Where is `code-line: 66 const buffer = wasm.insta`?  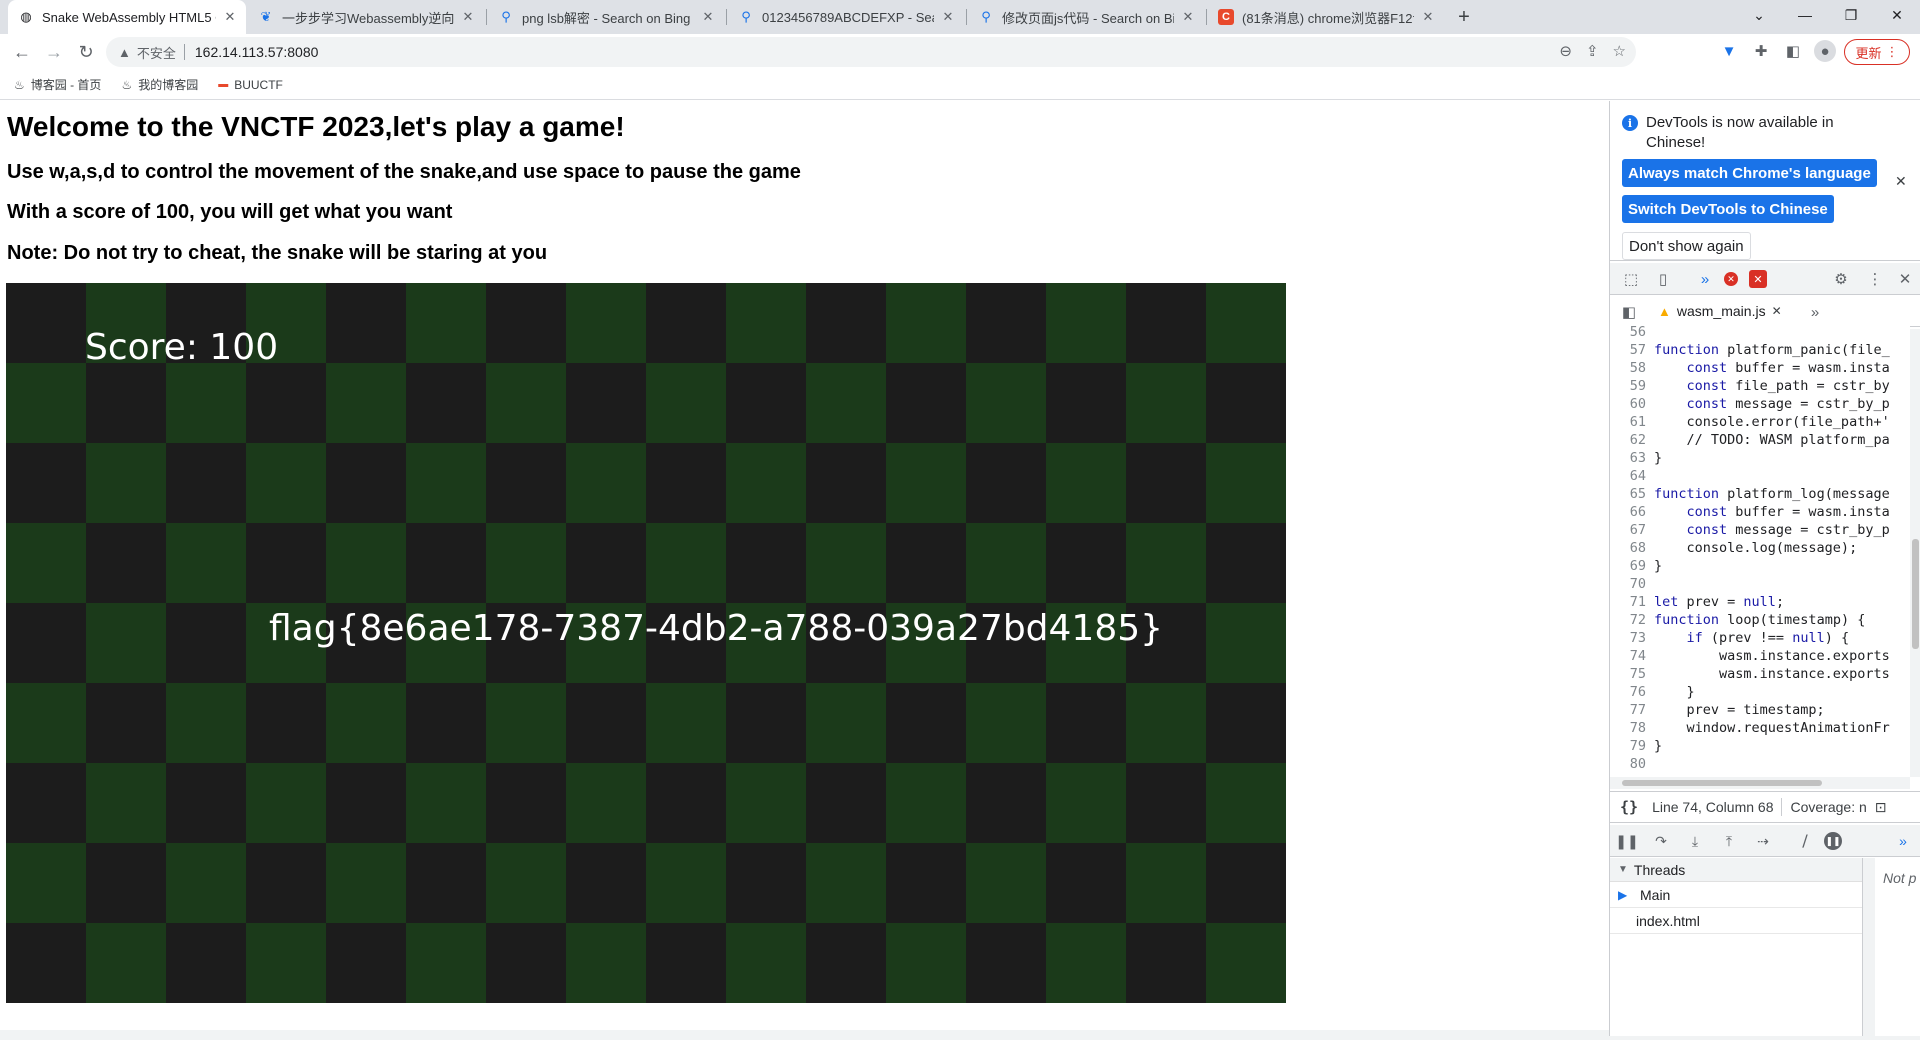
code-line: 66 const buffer = wasm.insta is located at coordinates (1760, 512).